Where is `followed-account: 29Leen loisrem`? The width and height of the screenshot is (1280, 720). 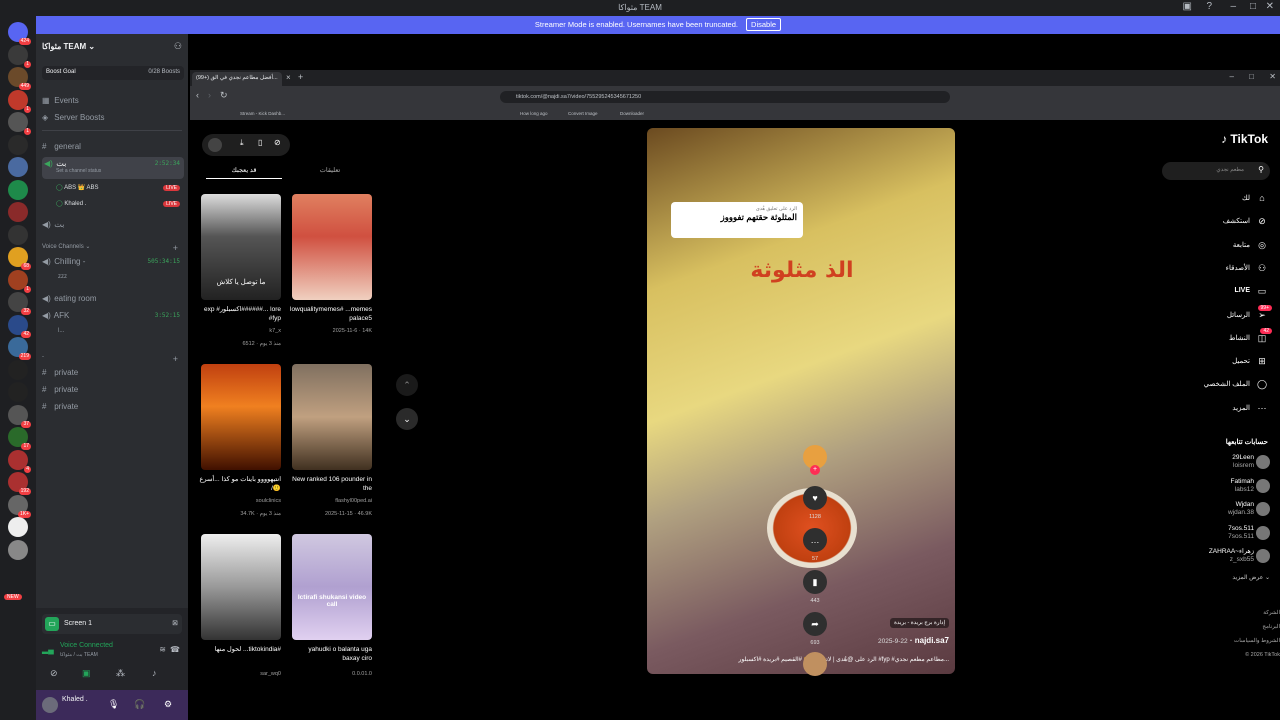
followed-account: 29Leen loisrem is located at coordinates (1243, 462).